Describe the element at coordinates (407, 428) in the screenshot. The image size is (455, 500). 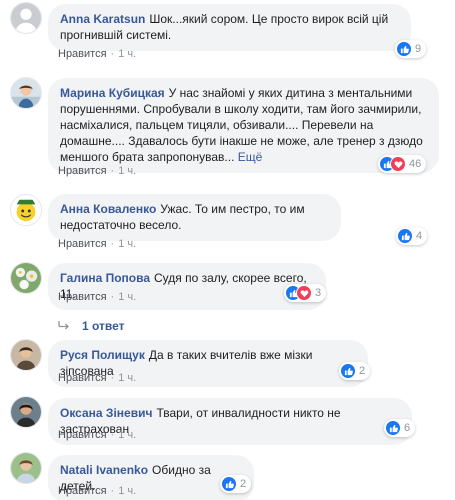
I see `reaction-count: 6` at that location.